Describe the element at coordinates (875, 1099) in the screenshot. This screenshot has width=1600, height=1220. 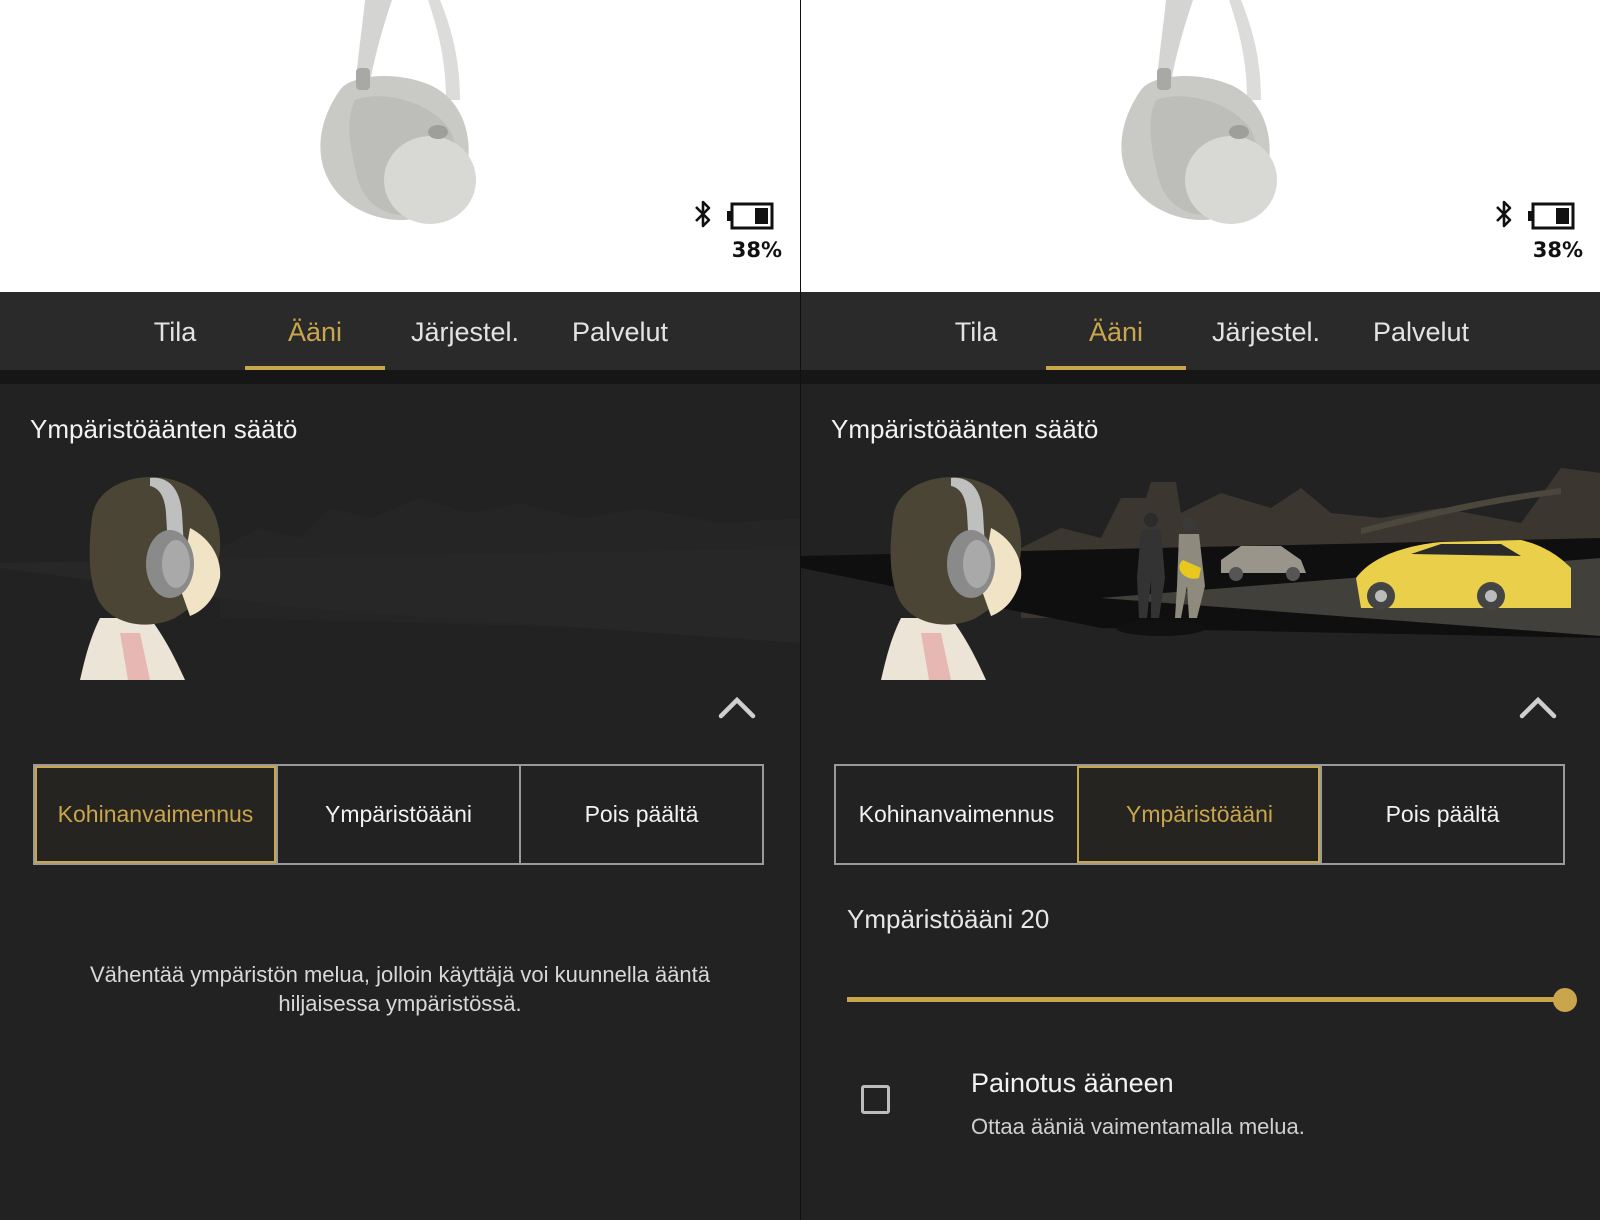
I see `voice-focus-checkbox` at that location.